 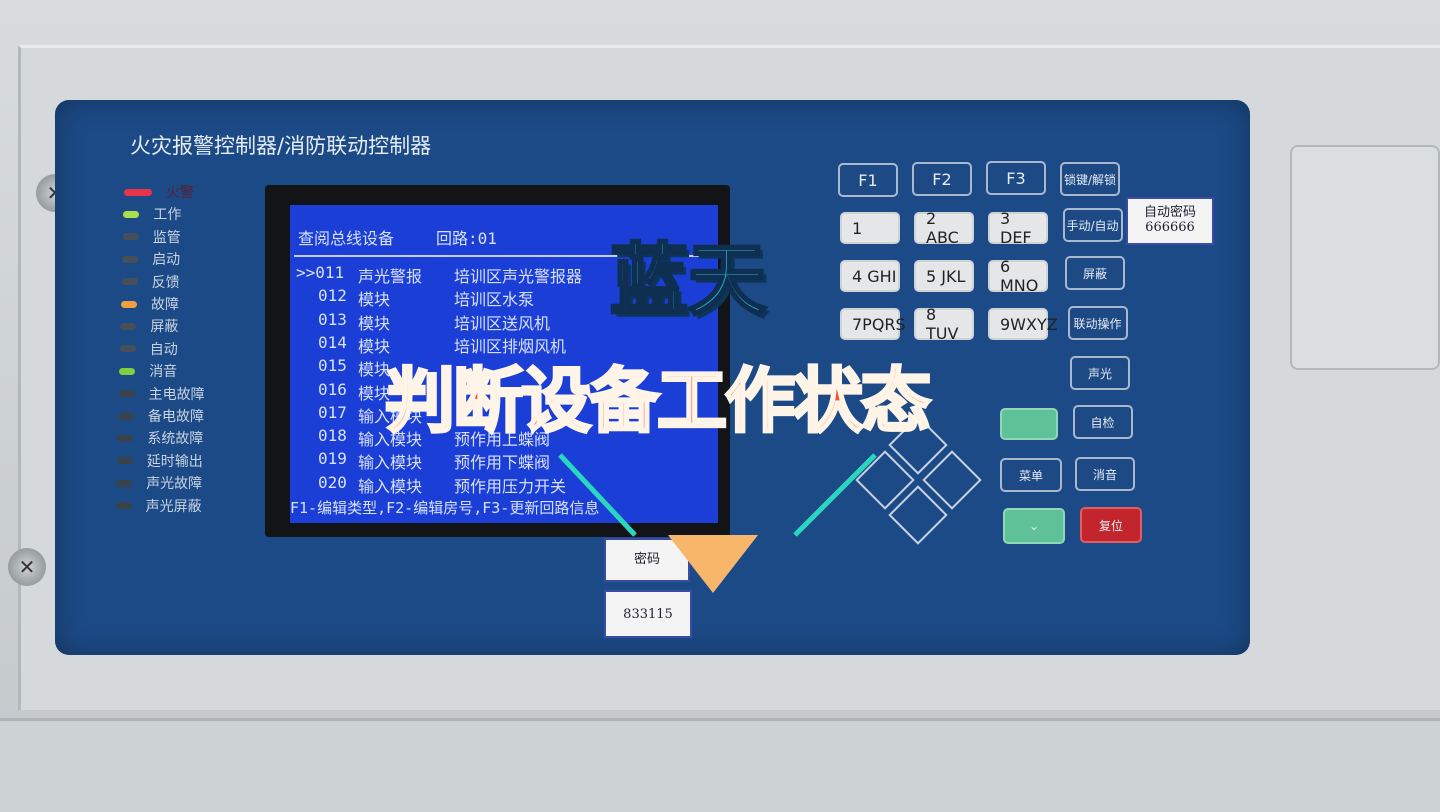 I want to click on device-location: 培训区水泵, so click(x=494, y=300).